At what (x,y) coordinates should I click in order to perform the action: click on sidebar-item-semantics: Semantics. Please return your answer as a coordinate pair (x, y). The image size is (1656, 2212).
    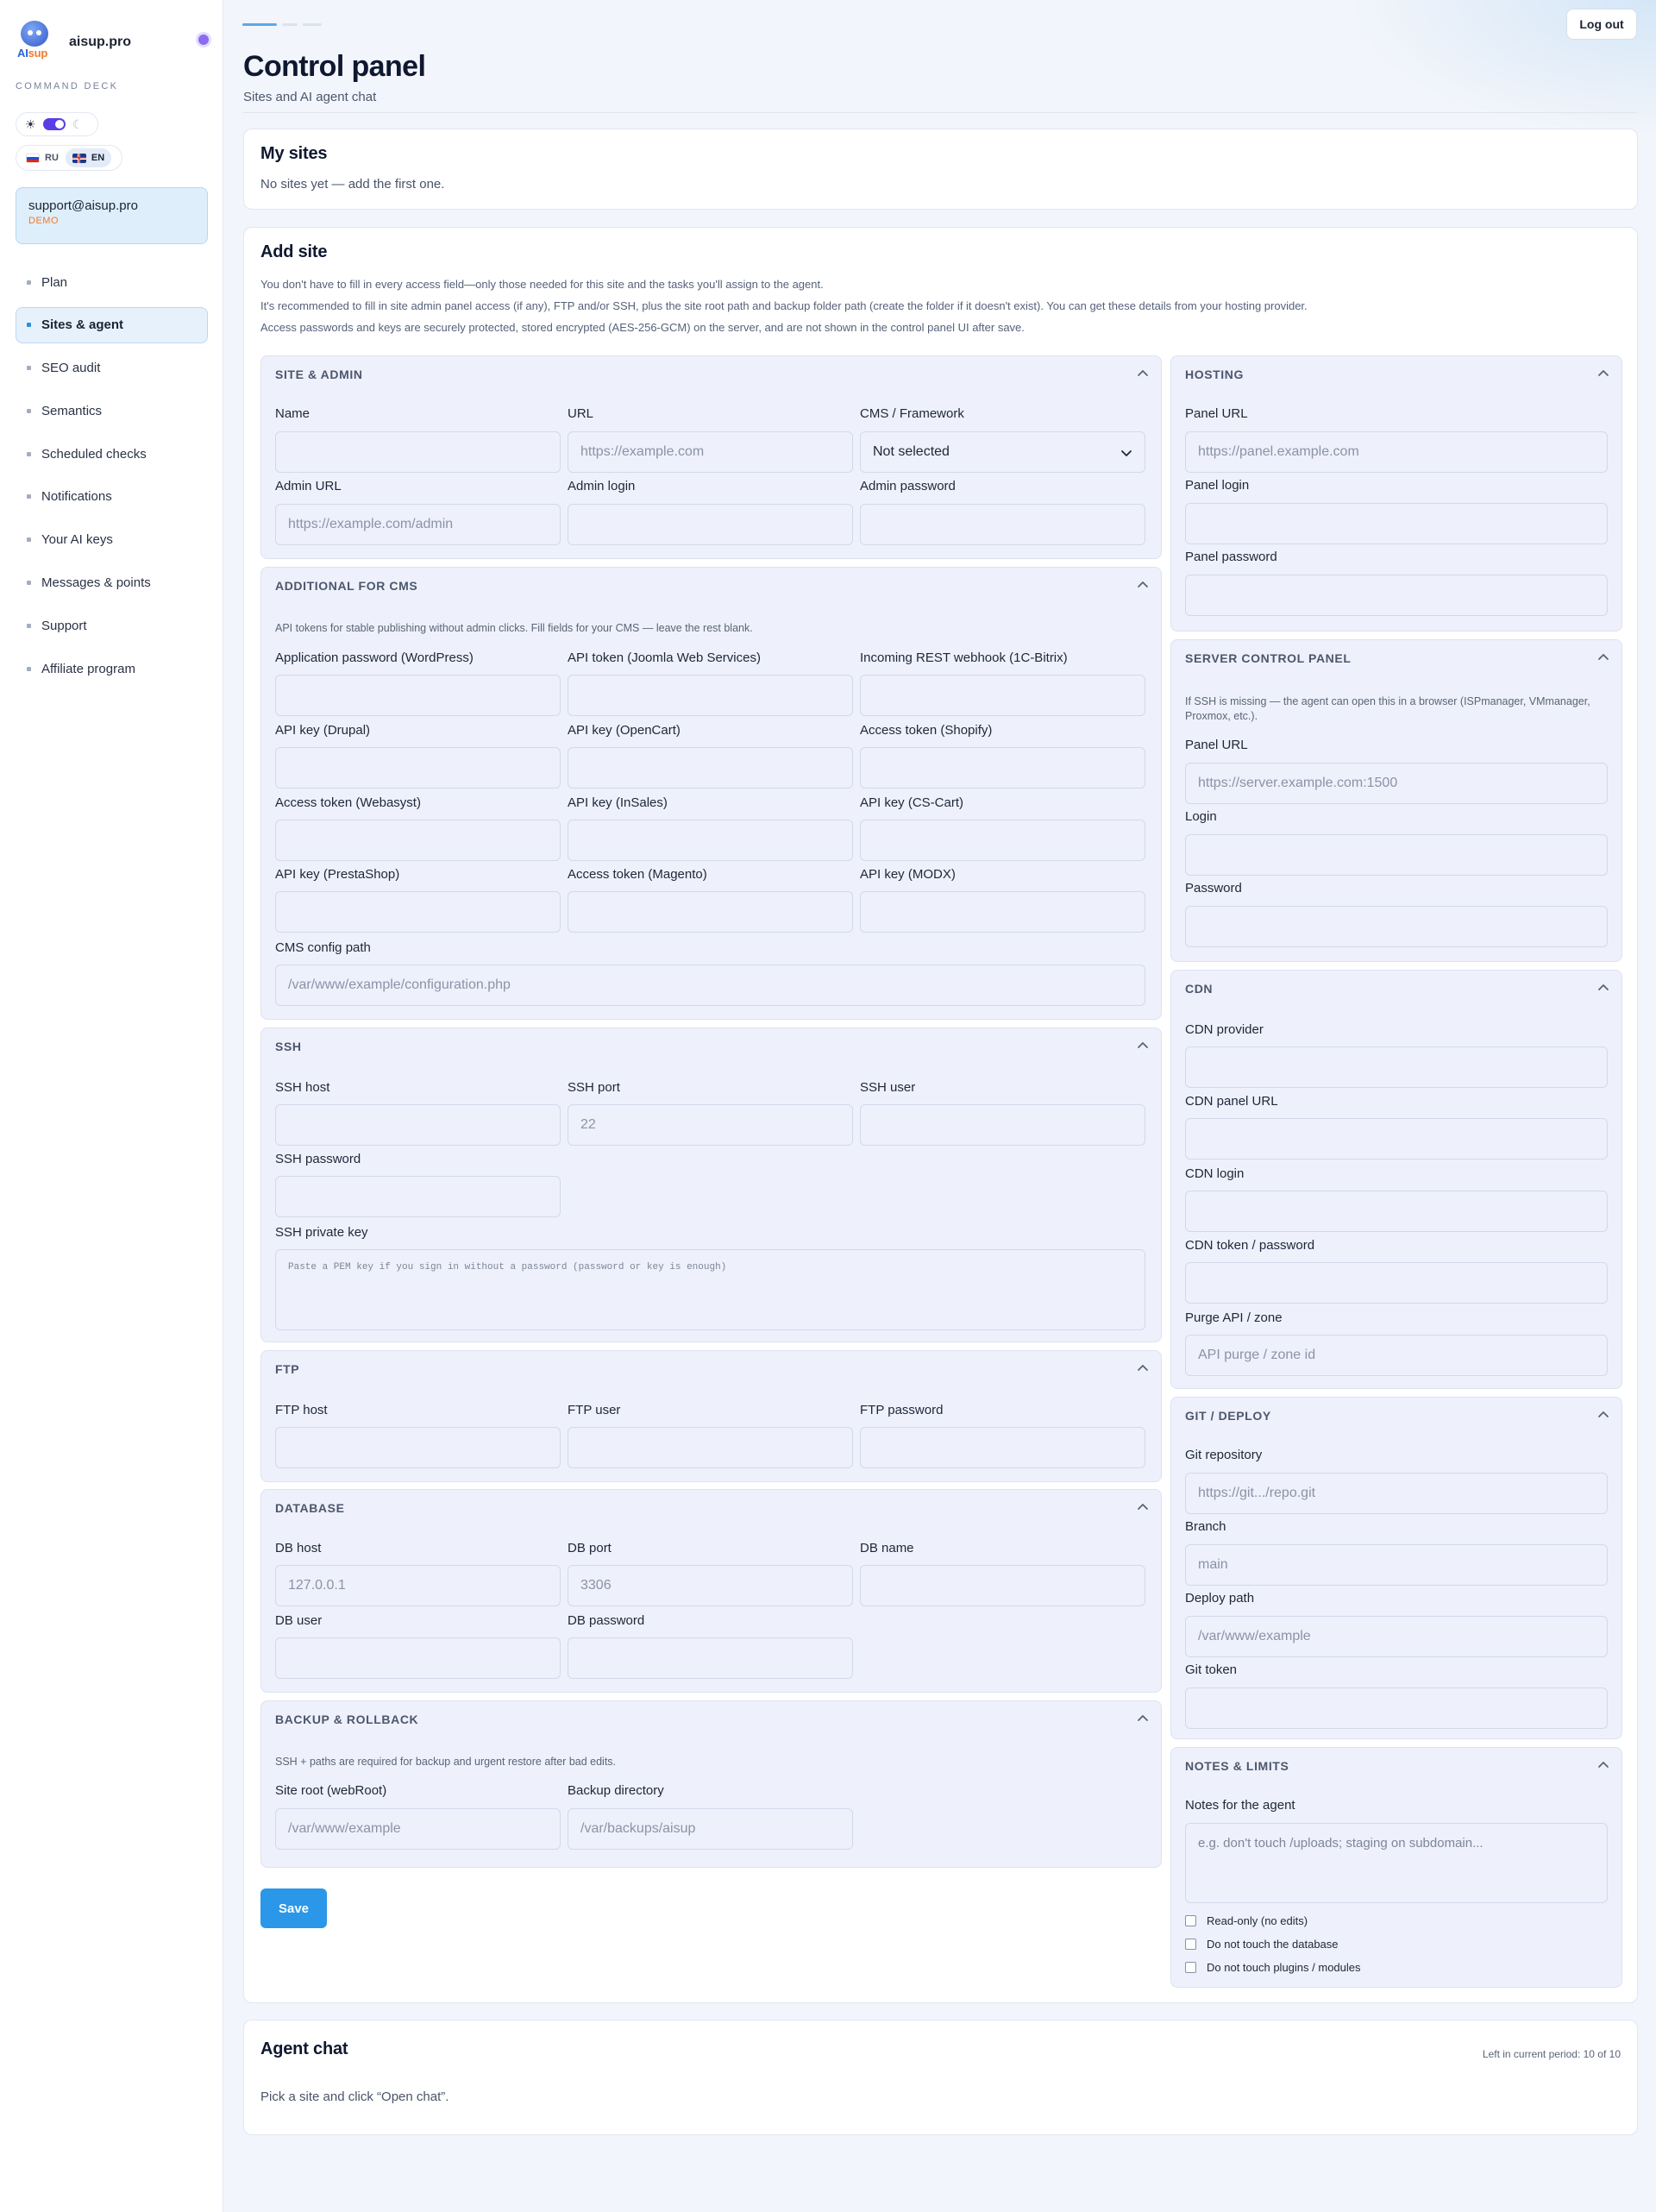
    Looking at the image, I should click on (112, 411).